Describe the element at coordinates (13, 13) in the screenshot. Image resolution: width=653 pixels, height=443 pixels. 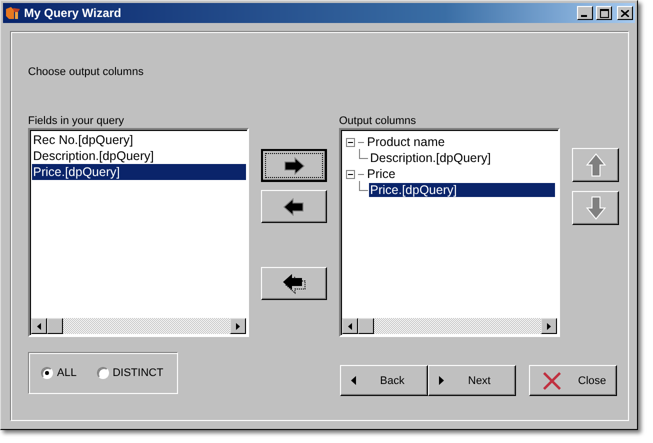
I see `app-icon` at that location.